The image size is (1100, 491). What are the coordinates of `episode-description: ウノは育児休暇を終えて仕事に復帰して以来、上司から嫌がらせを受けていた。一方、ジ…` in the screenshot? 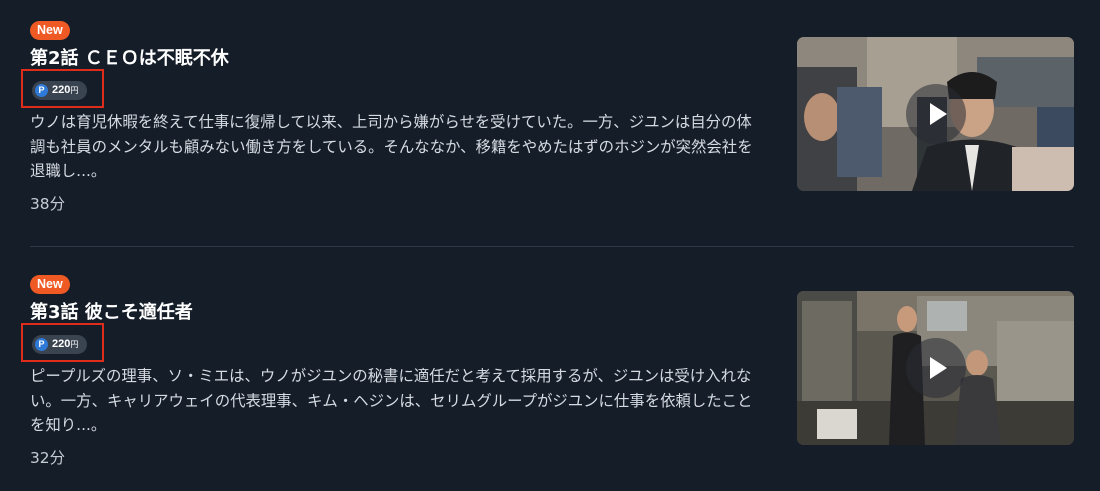 It's located at (391, 146).